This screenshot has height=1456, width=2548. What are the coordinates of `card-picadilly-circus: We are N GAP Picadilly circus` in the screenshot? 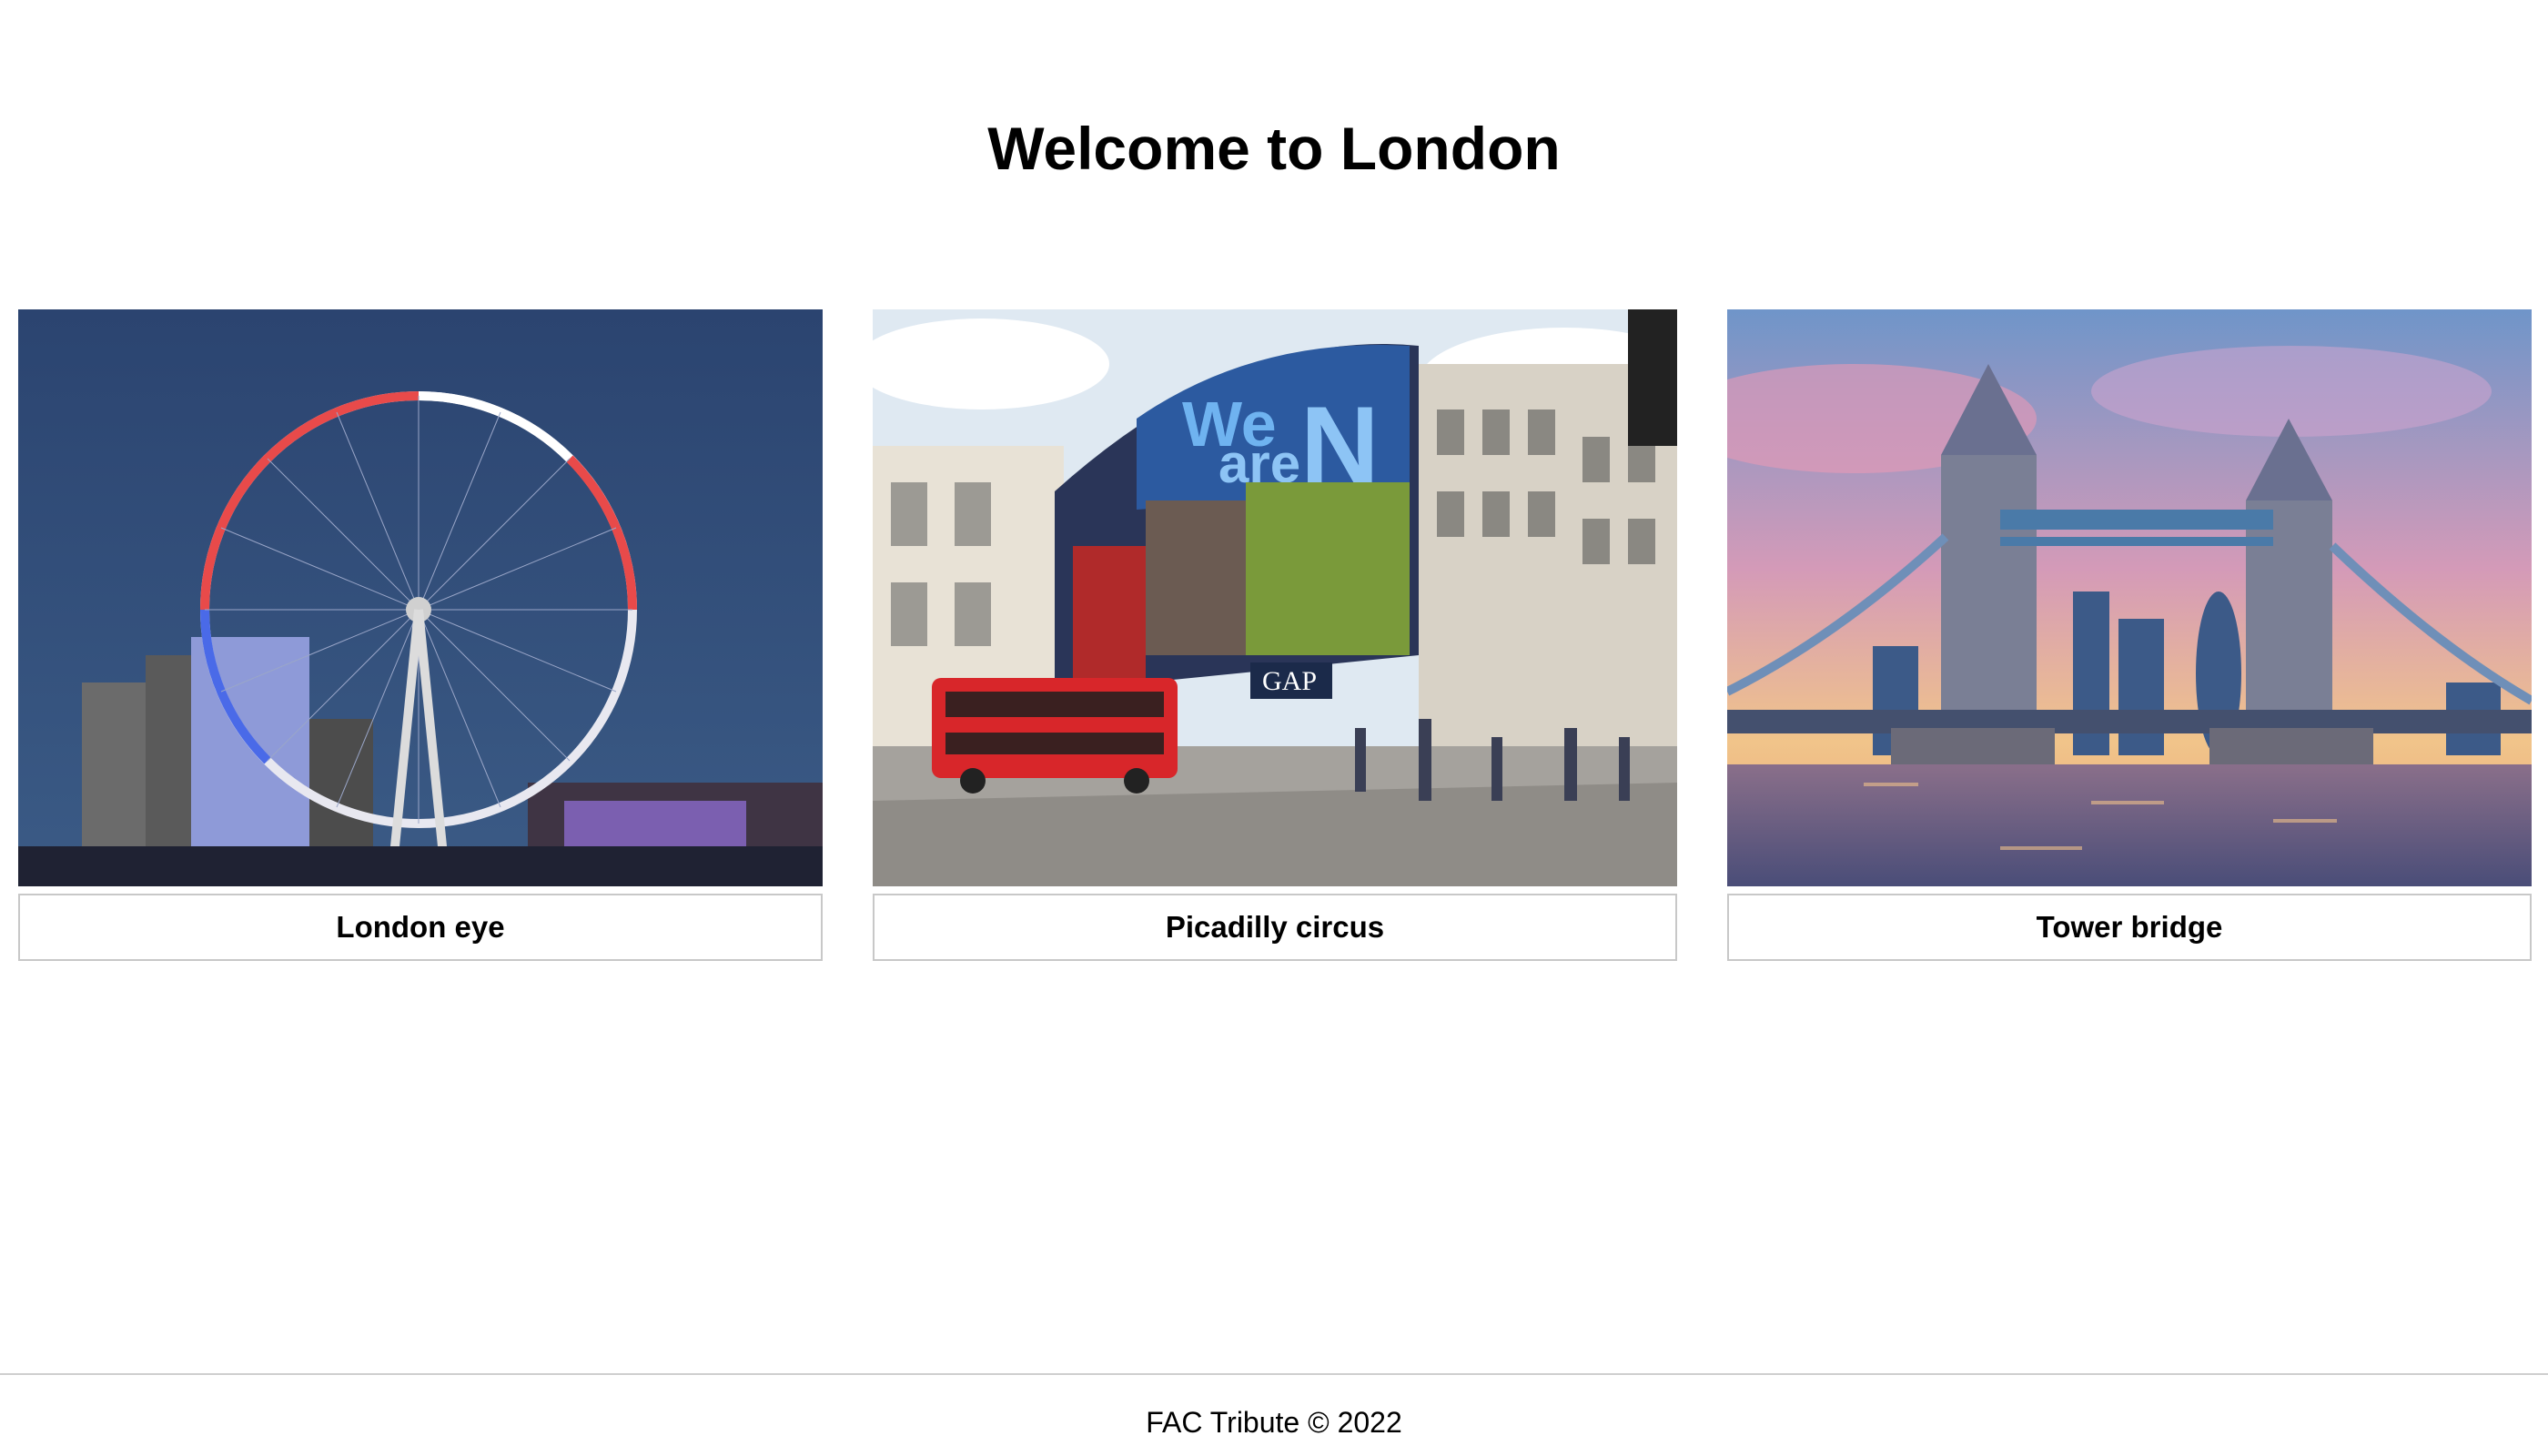 It's located at (1275, 635).